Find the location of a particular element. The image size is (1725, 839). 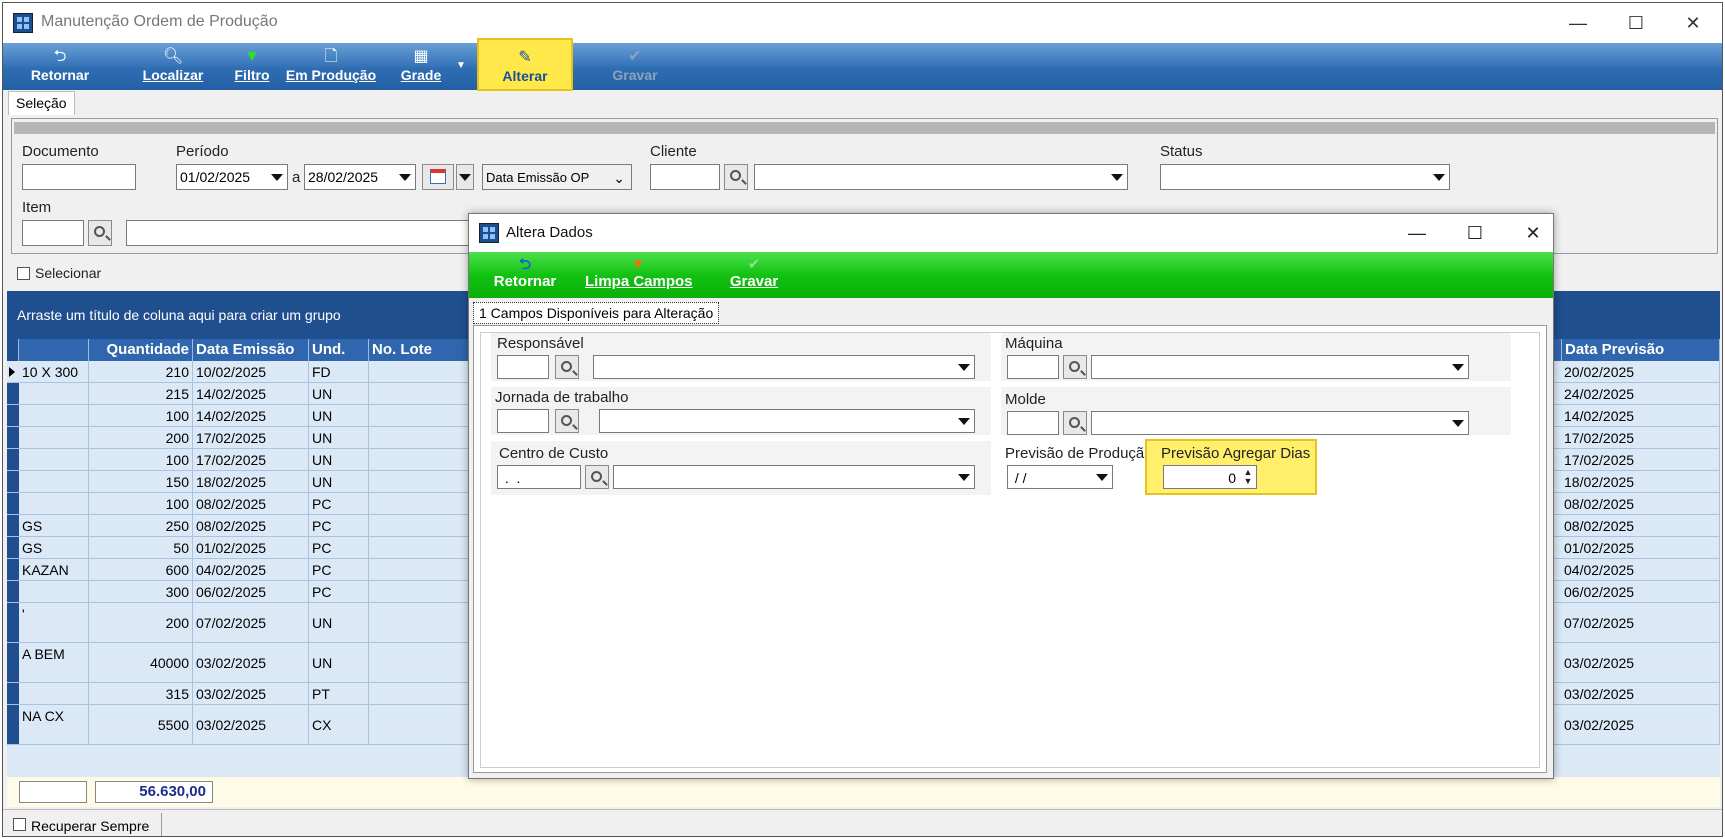

previsao-producao-label: Previsão de Produção is located at coordinates (1079, 453).